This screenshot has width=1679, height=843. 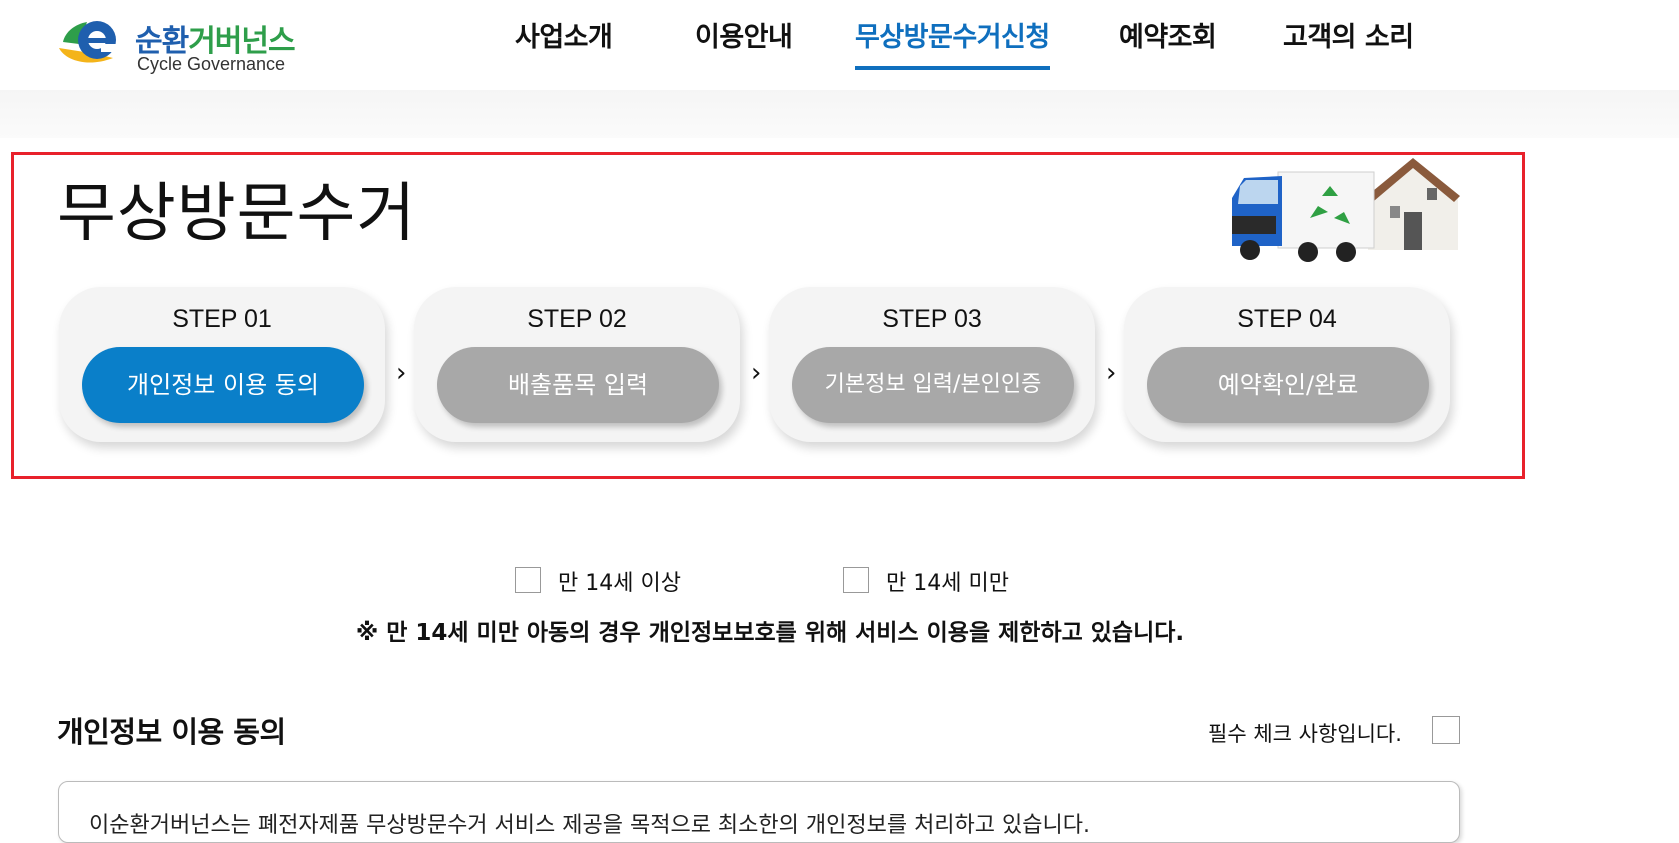 What do you see at coordinates (171, 732) in the screenshot?
I see `consent-section-title: 개인정보 이용 동의` at bounding box center [171, 732].